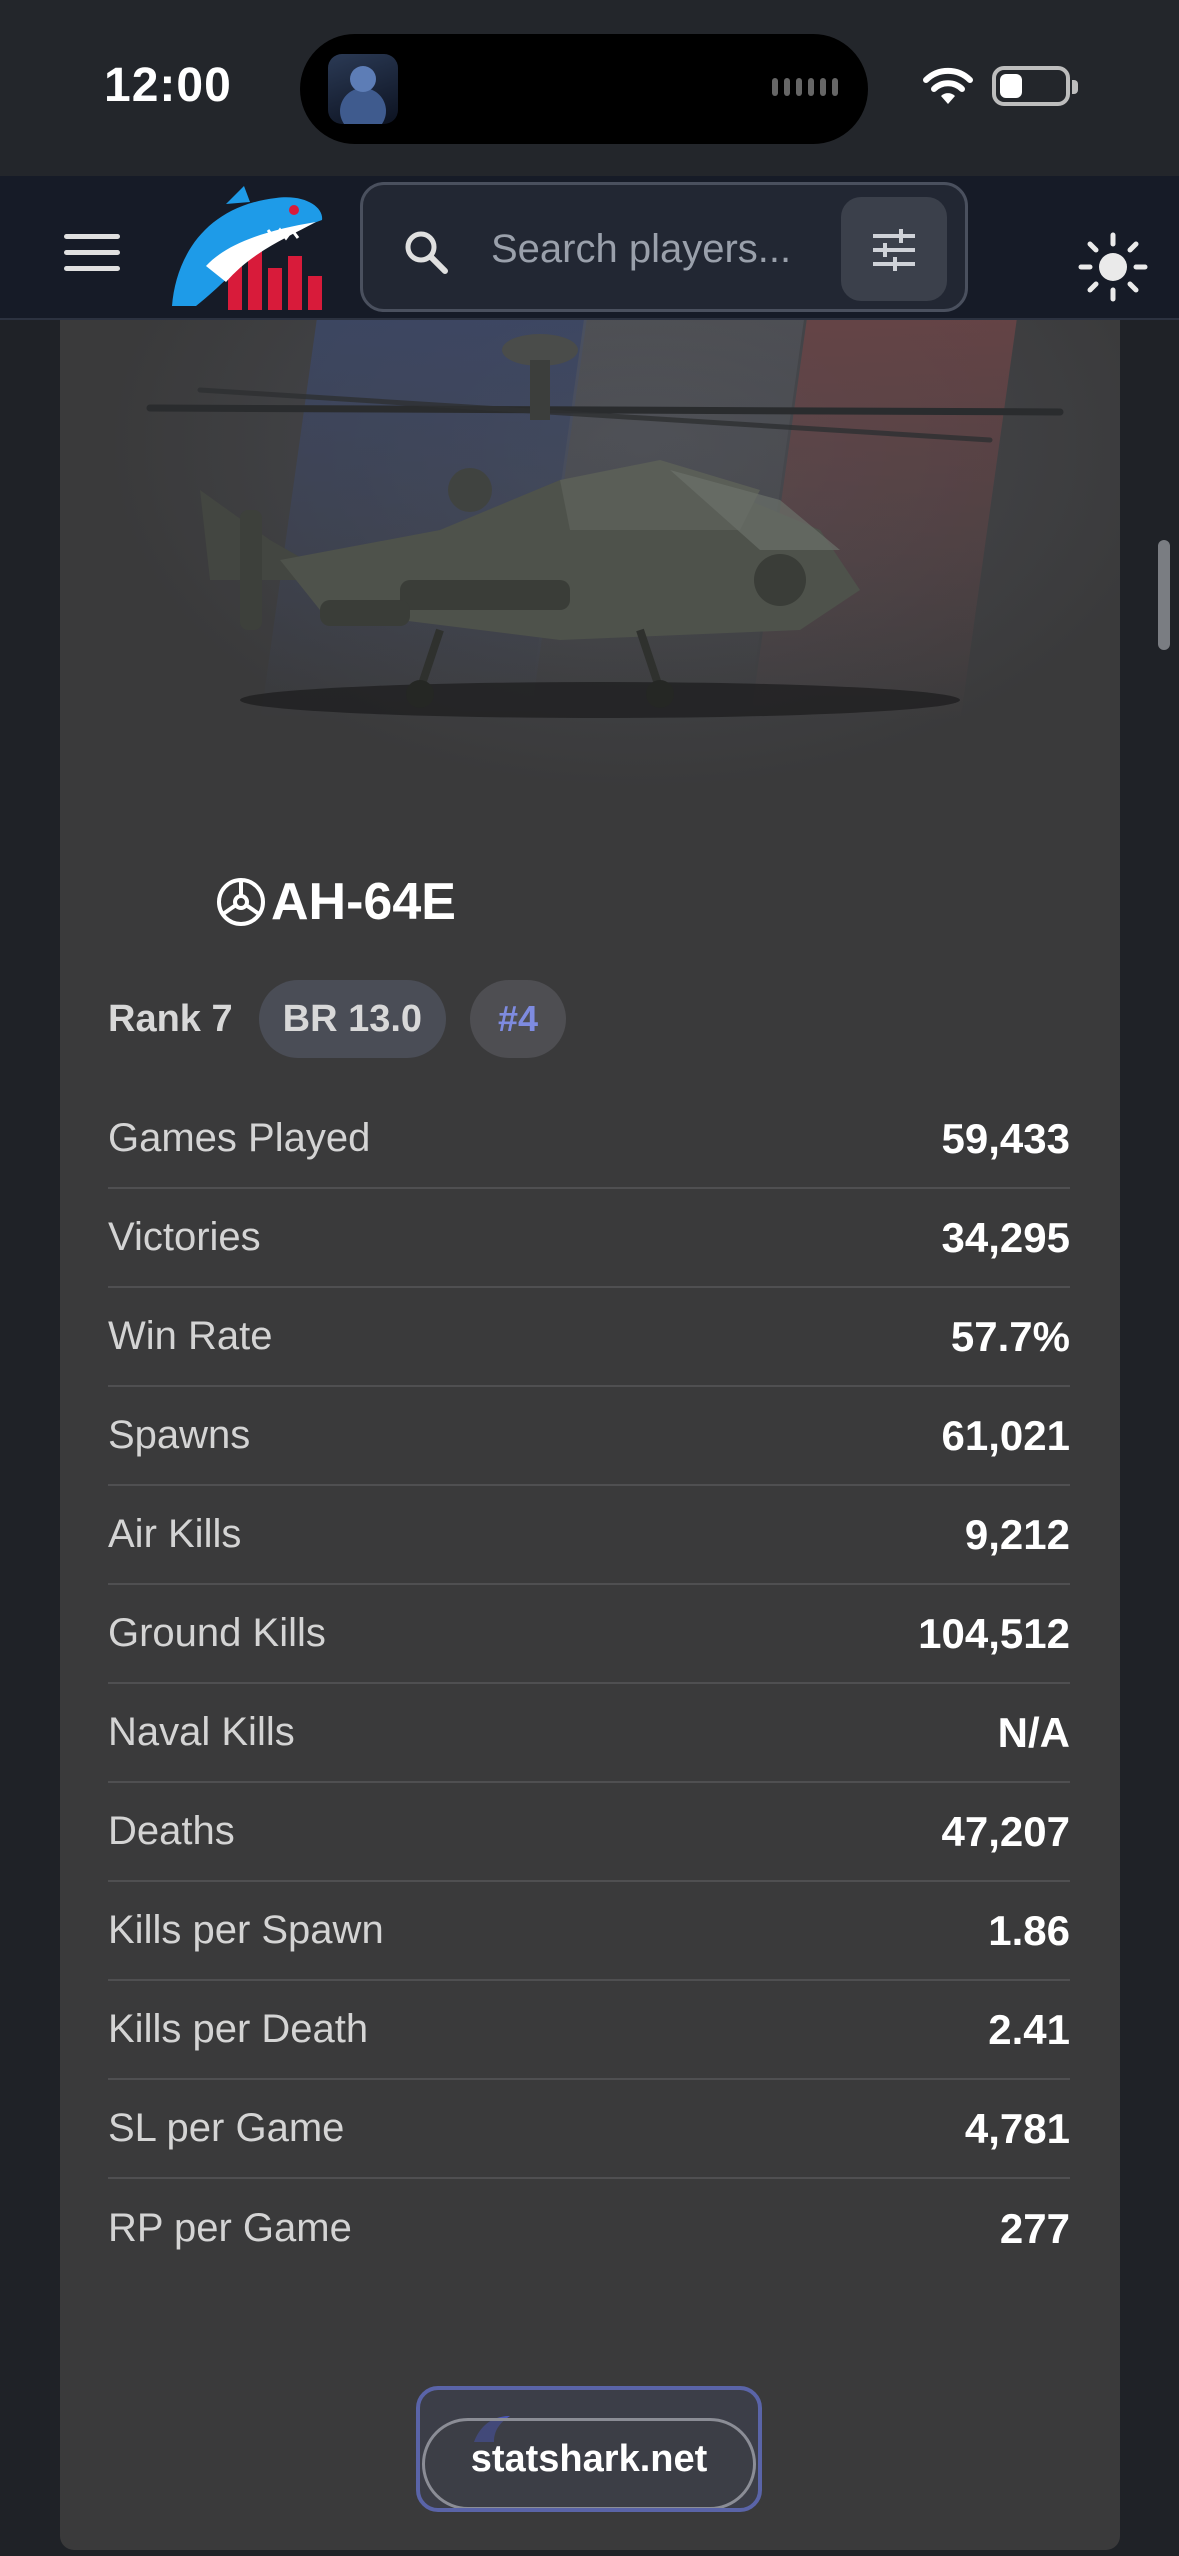 Image resolution: width=1179 pixels, height=2556 pixels. Describe the element at coordinates (352, 1019) in the screenshot. I see `br-badge: BR 13.0` at that location.